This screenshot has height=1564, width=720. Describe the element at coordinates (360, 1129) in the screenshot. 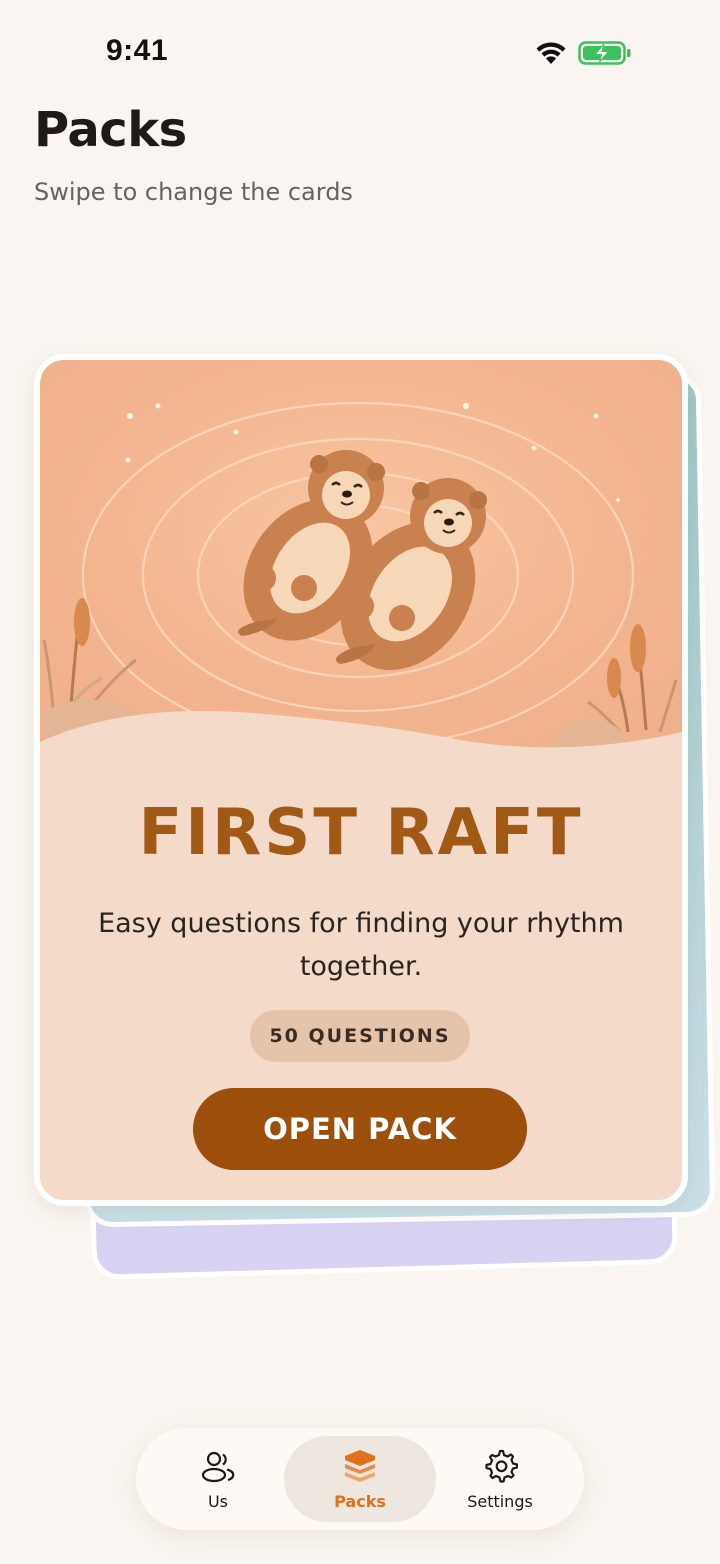

I see `open-pack-button: OPEN PACK` at that location.